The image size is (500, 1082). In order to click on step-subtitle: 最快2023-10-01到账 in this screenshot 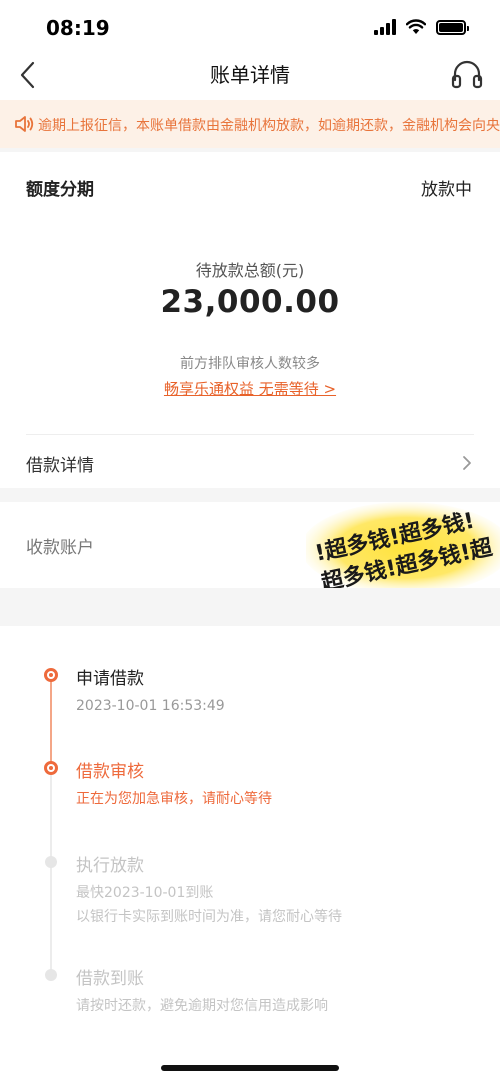, I will do `click(145, 893)`.